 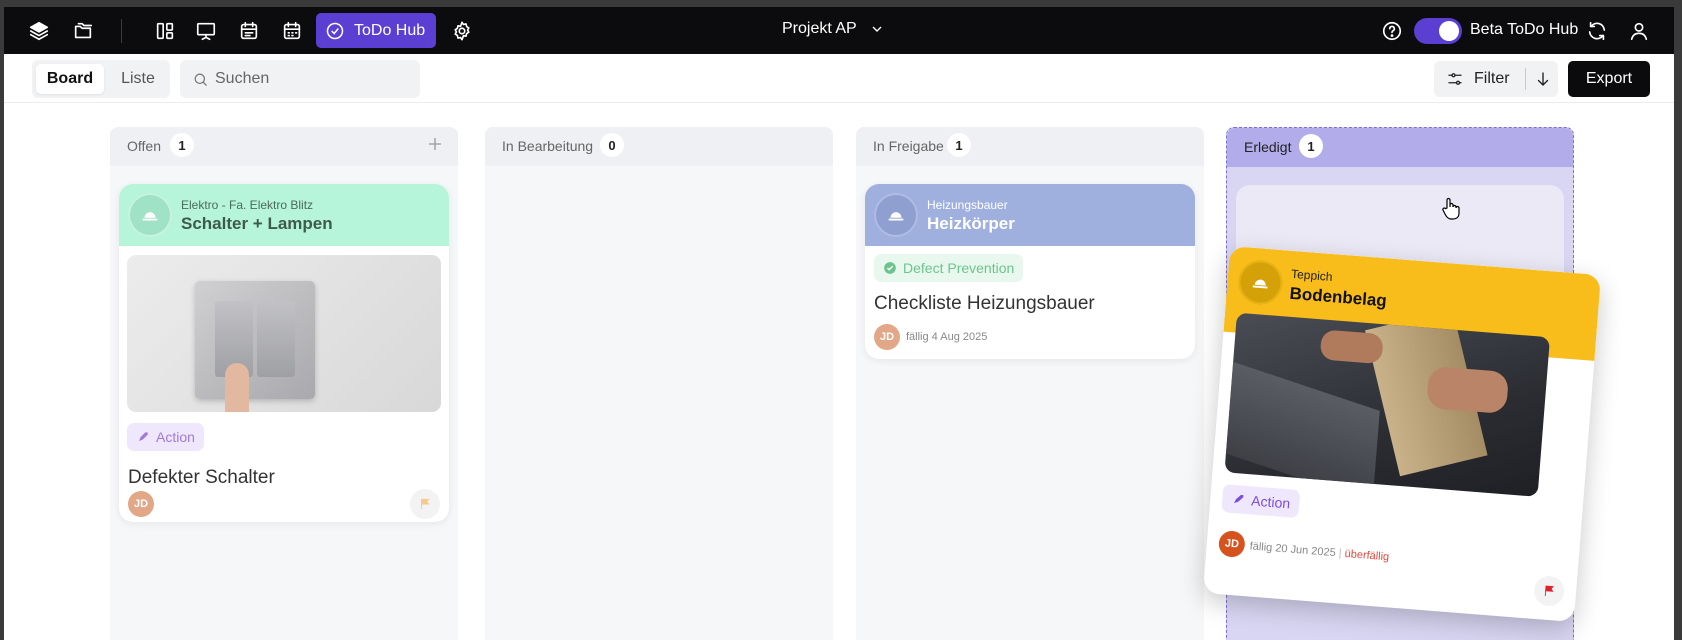 I want to click on search-input, so click(x=310, y=79).